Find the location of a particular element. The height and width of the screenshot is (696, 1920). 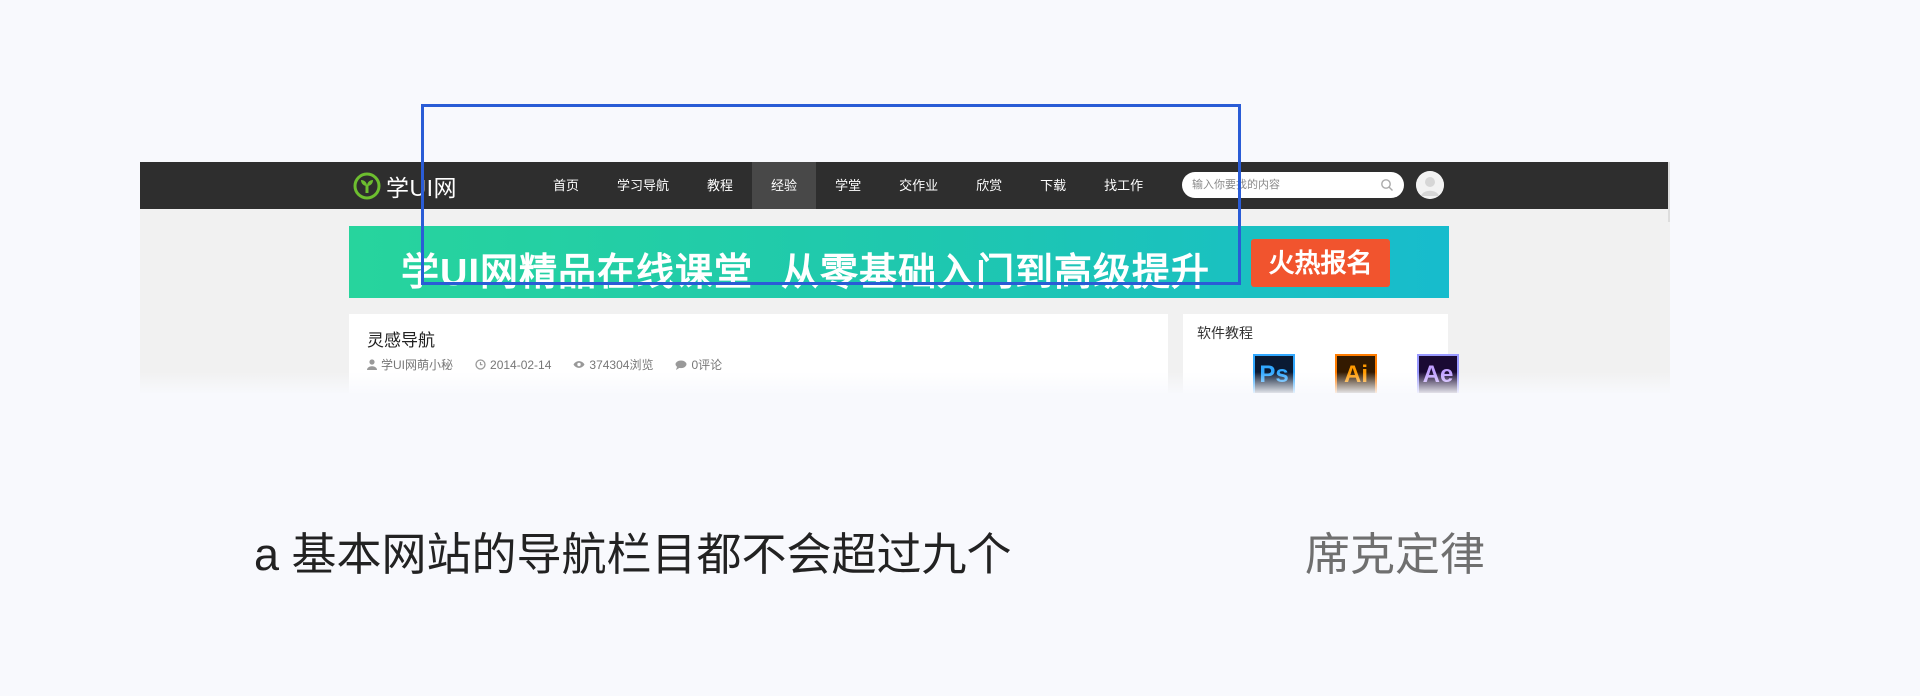

bottom-fade is located at coordinates (905, 382).